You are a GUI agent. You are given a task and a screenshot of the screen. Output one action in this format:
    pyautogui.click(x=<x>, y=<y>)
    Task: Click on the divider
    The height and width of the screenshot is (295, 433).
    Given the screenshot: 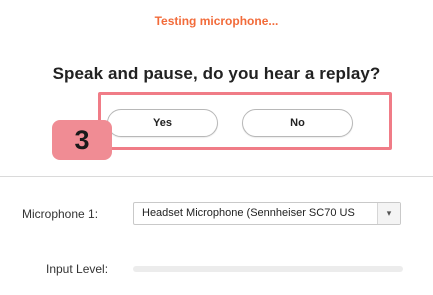 What is the action you would take?
    pyautogui.click(x=216, y=176)
    